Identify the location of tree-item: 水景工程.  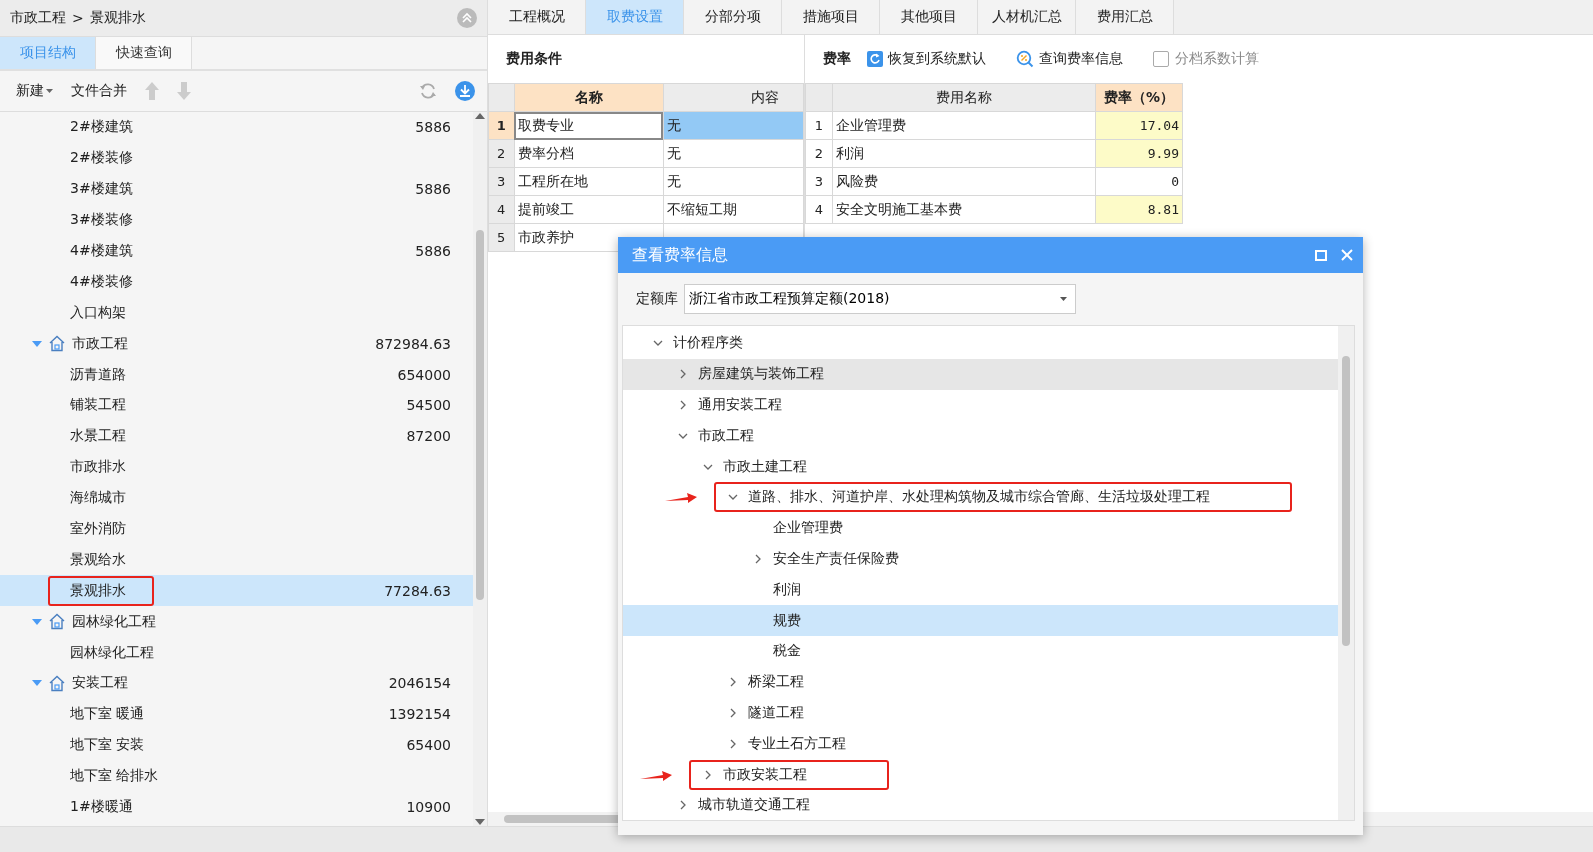
(98, 436).